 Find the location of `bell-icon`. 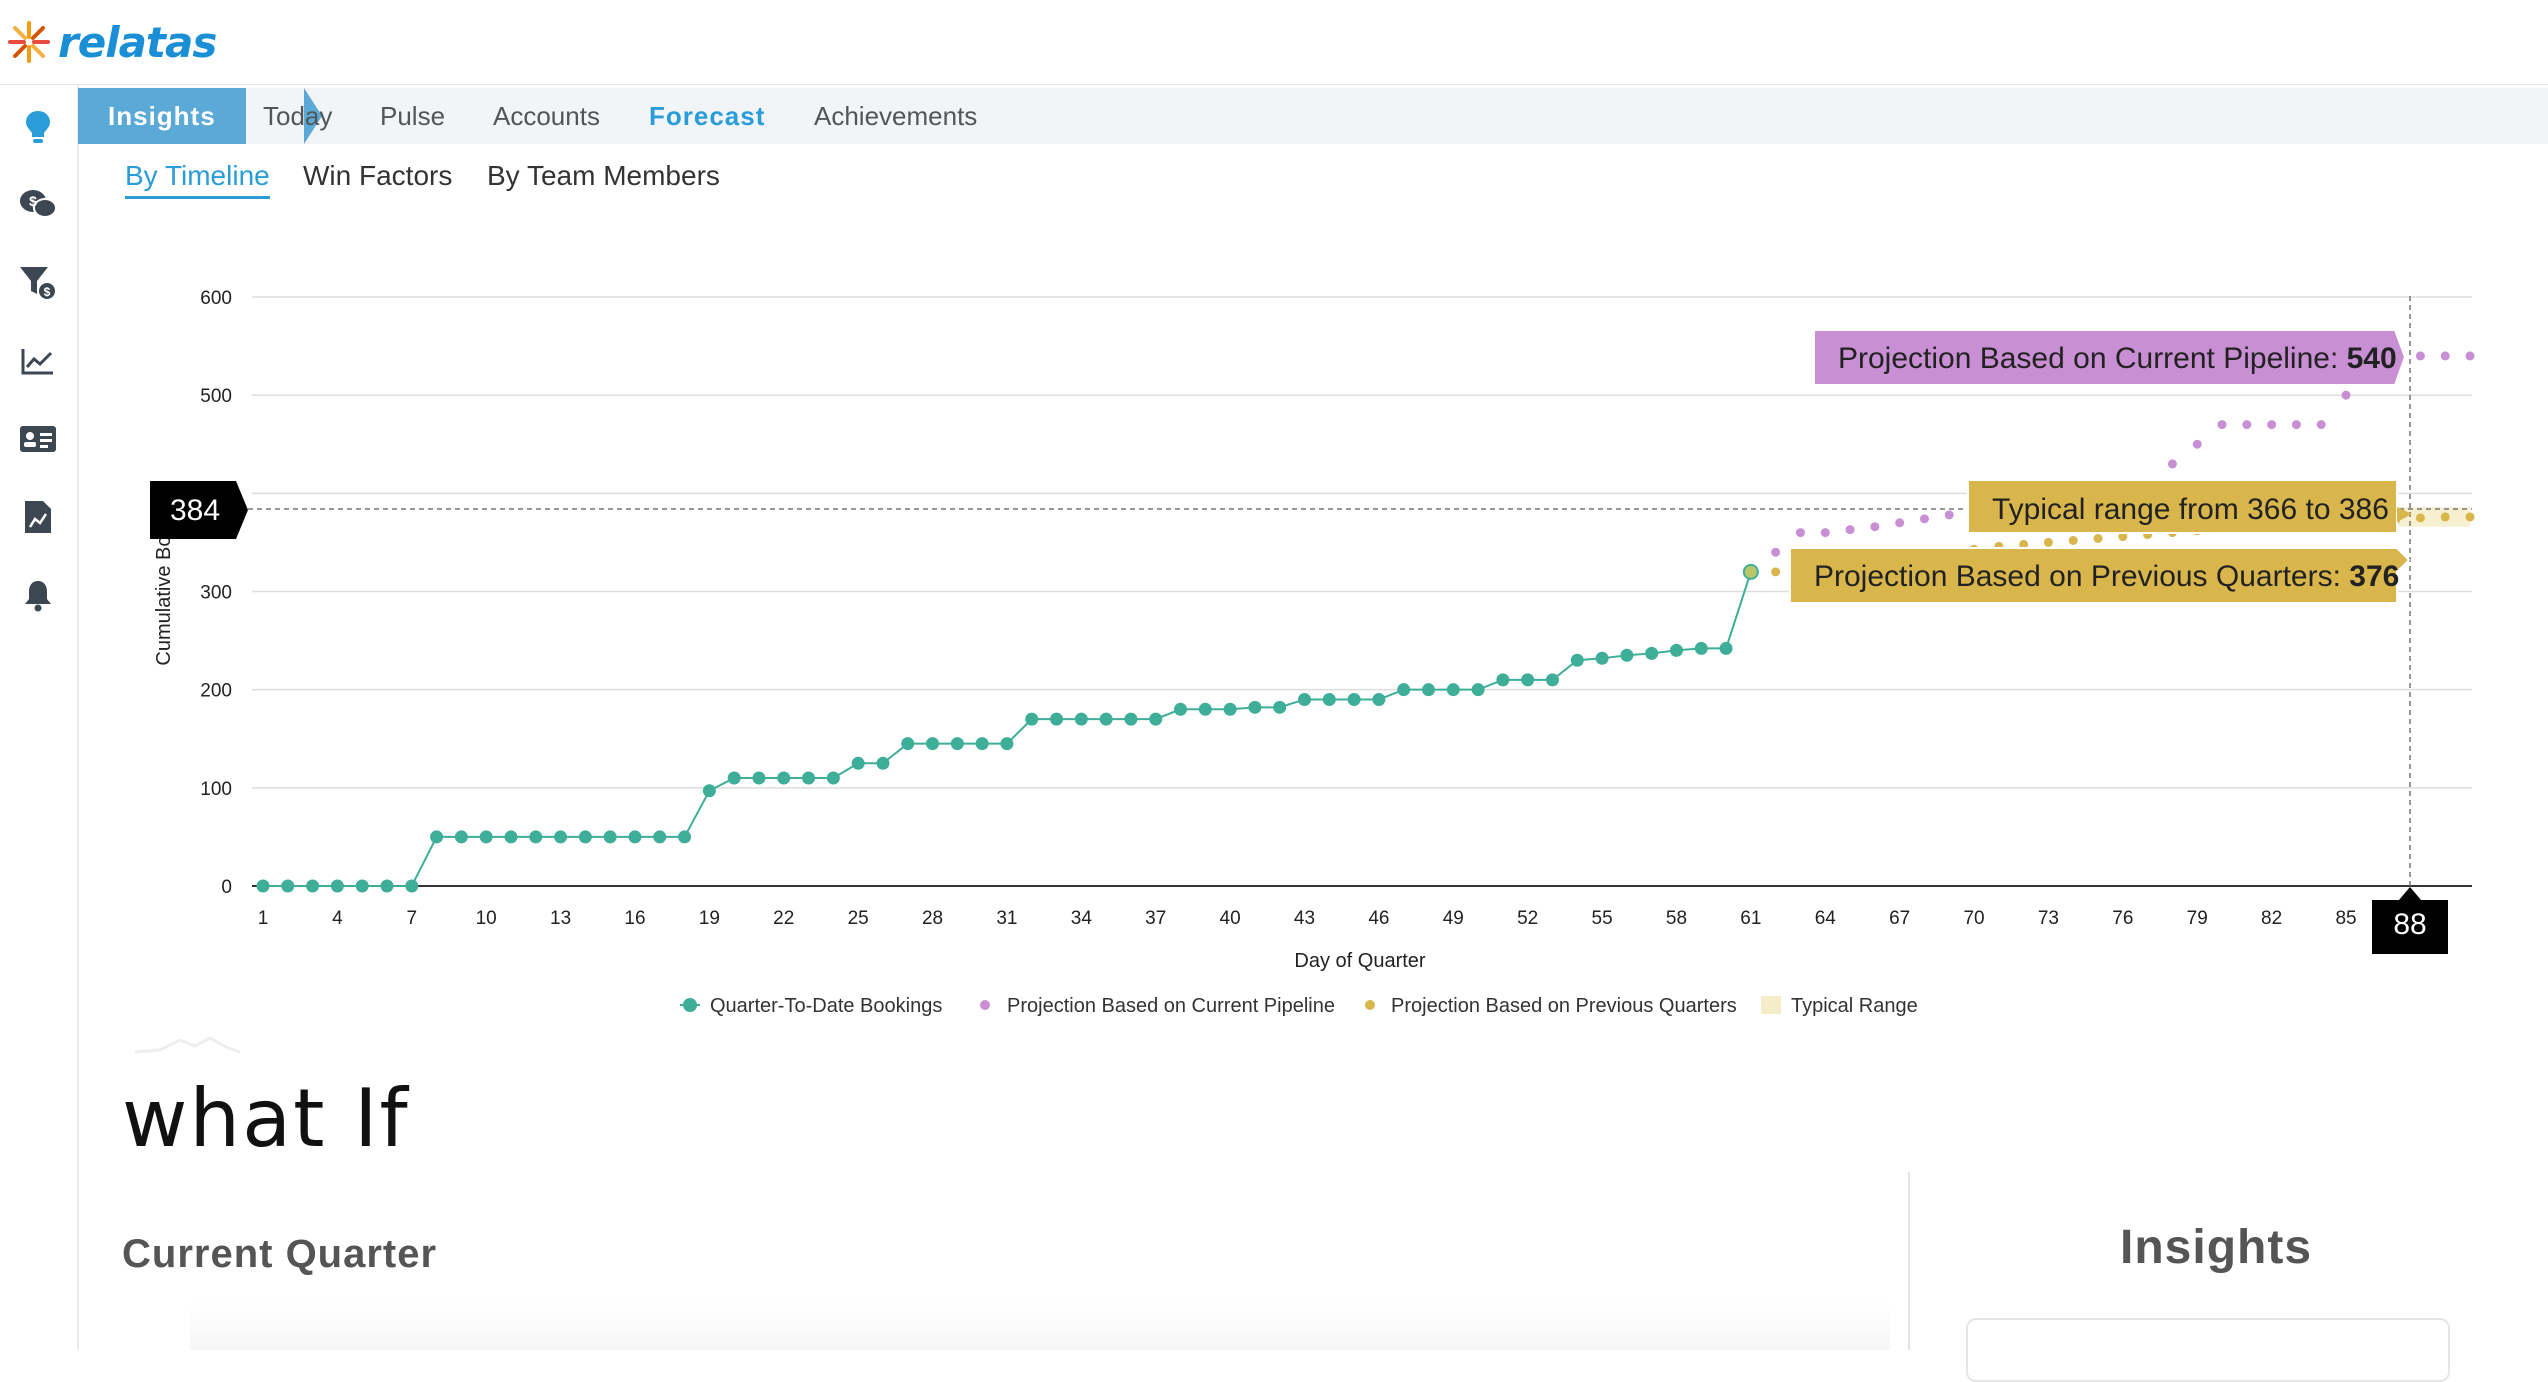

bell-icon is located at coordinates (38, 595).